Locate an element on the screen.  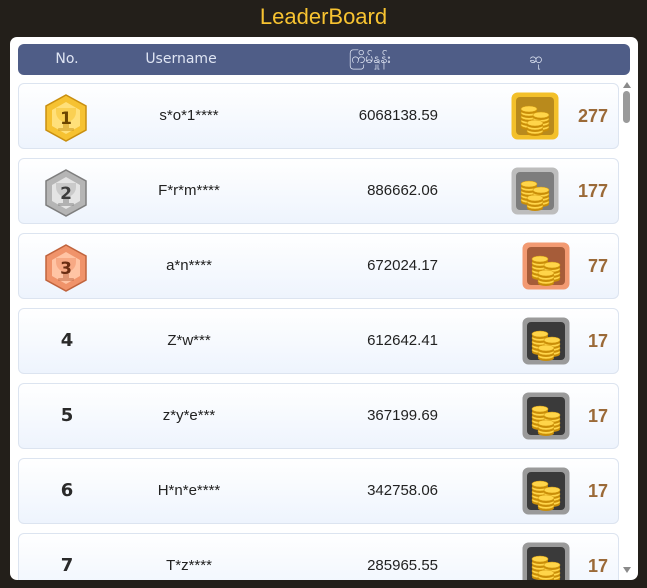
score-value: 342758.06 is located at coordinates (402, 490).